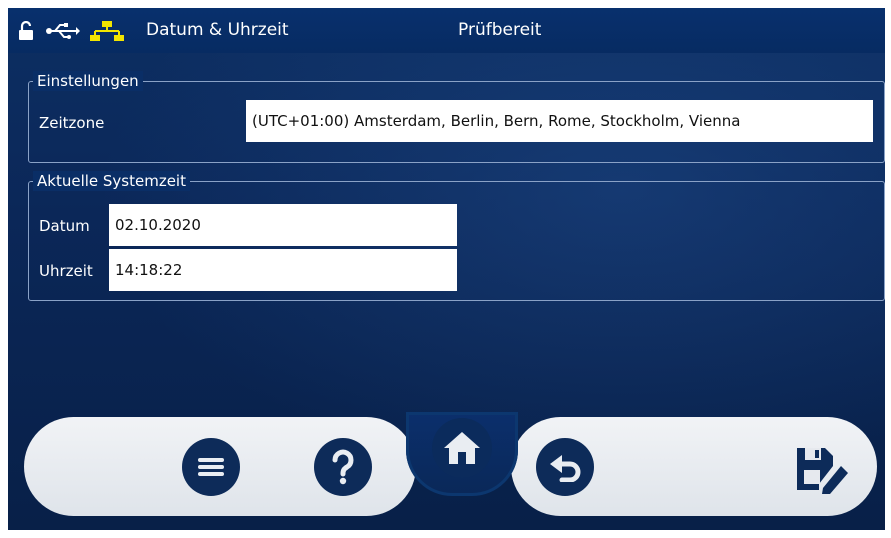 This screenshot has width=891, height=538. I want to click on page-title: Datum & Uhrzeit, so click(217, 30).